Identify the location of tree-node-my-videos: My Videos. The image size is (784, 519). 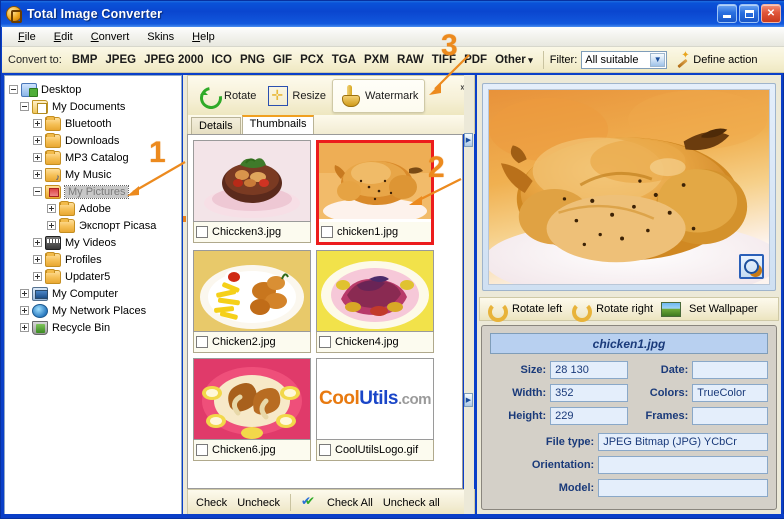
(94, 242).